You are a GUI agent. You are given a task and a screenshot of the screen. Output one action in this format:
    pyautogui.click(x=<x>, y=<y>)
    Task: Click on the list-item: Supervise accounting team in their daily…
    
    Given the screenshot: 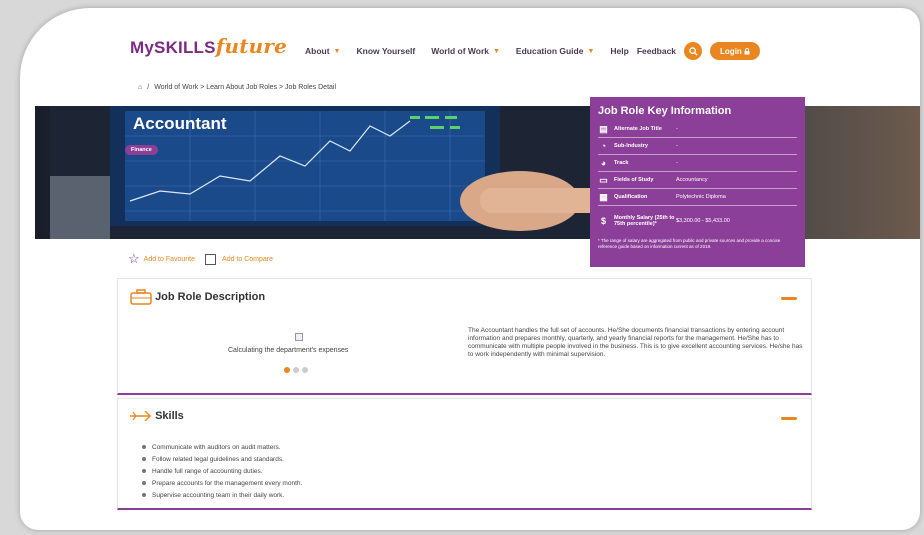 What is the action you would take?
    pyautogui.click(x=222, y=495)
    